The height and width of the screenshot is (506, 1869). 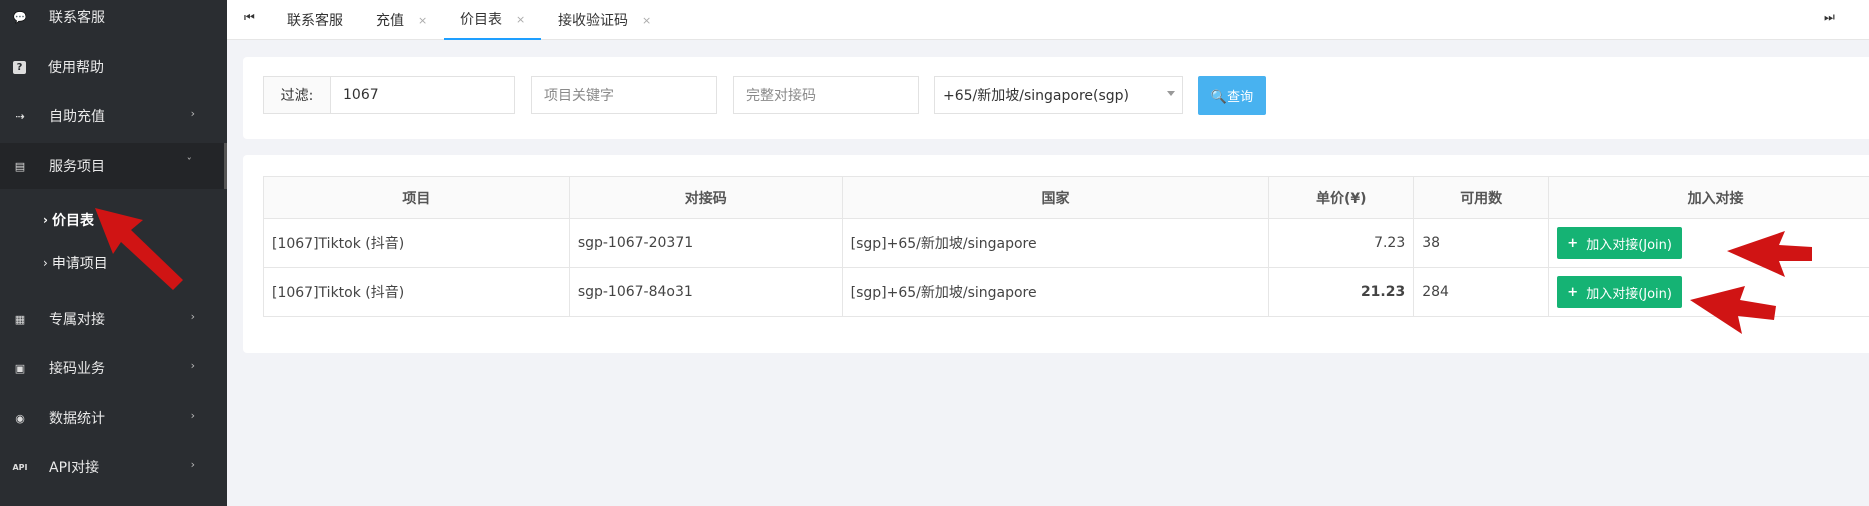 I want to click on code-input-placeholder: 完整对接码, so click(x=781, y=96).